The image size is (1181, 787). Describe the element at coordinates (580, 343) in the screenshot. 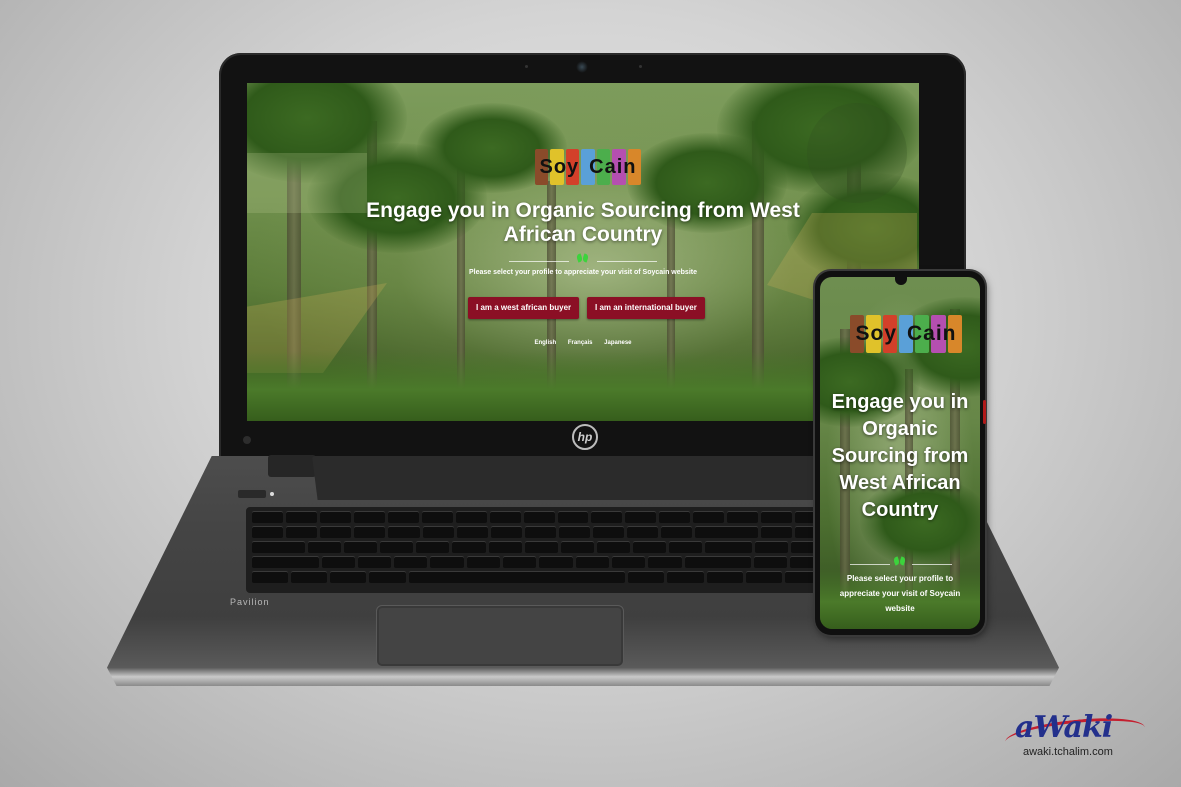

I see `language-link-francais: Français` at that location.